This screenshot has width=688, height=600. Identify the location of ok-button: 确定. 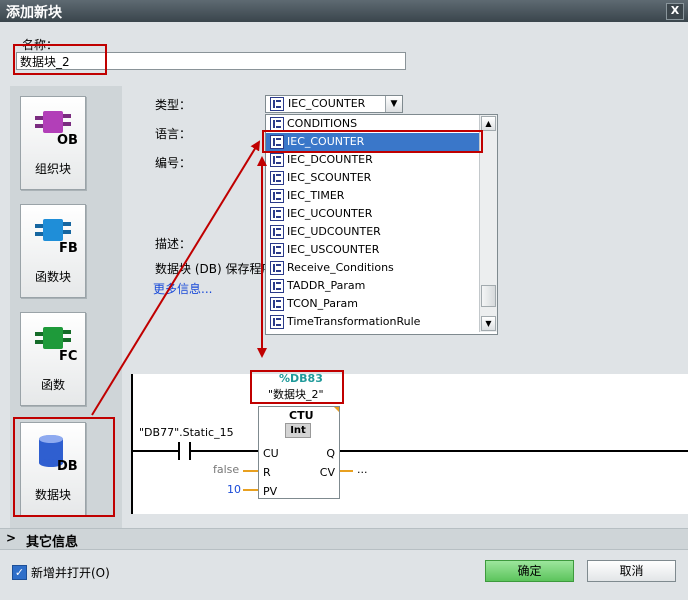
(529, 571).